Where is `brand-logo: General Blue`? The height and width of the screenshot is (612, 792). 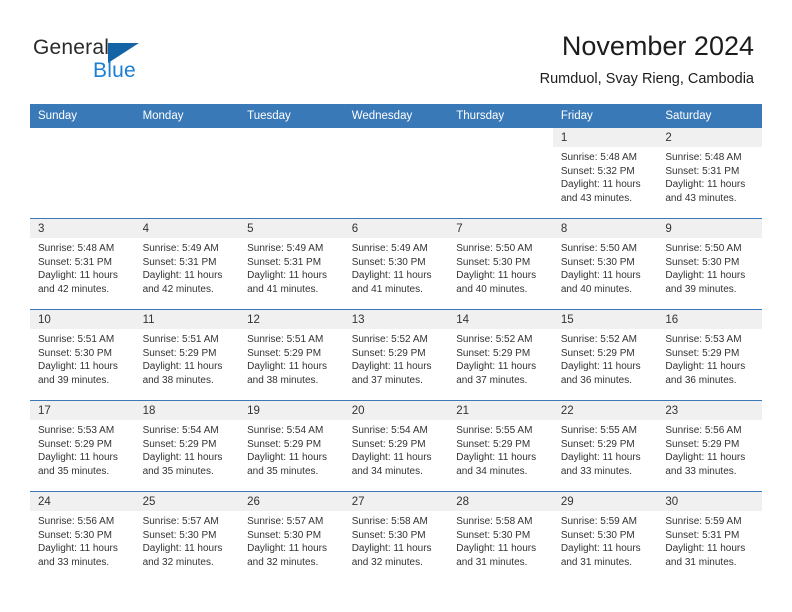 brand-logo: General Blue is located at coordinates (128, 62).